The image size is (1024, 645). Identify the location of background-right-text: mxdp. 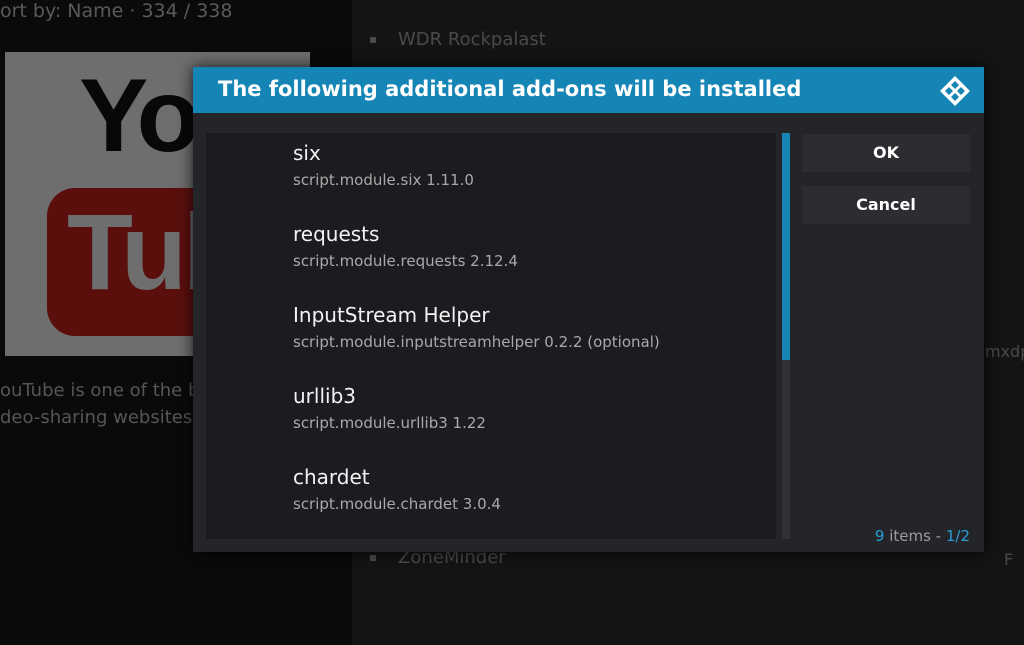
(1004, 351).